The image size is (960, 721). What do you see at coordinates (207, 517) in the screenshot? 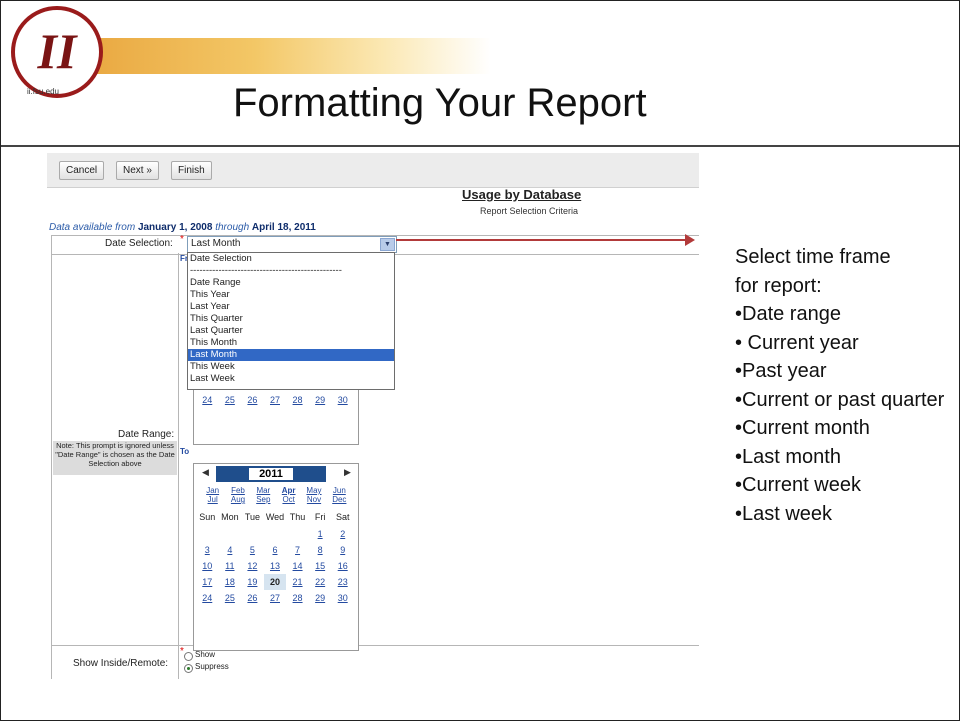
I see `weekday-label: Sun` at bounding box center [207, 517].